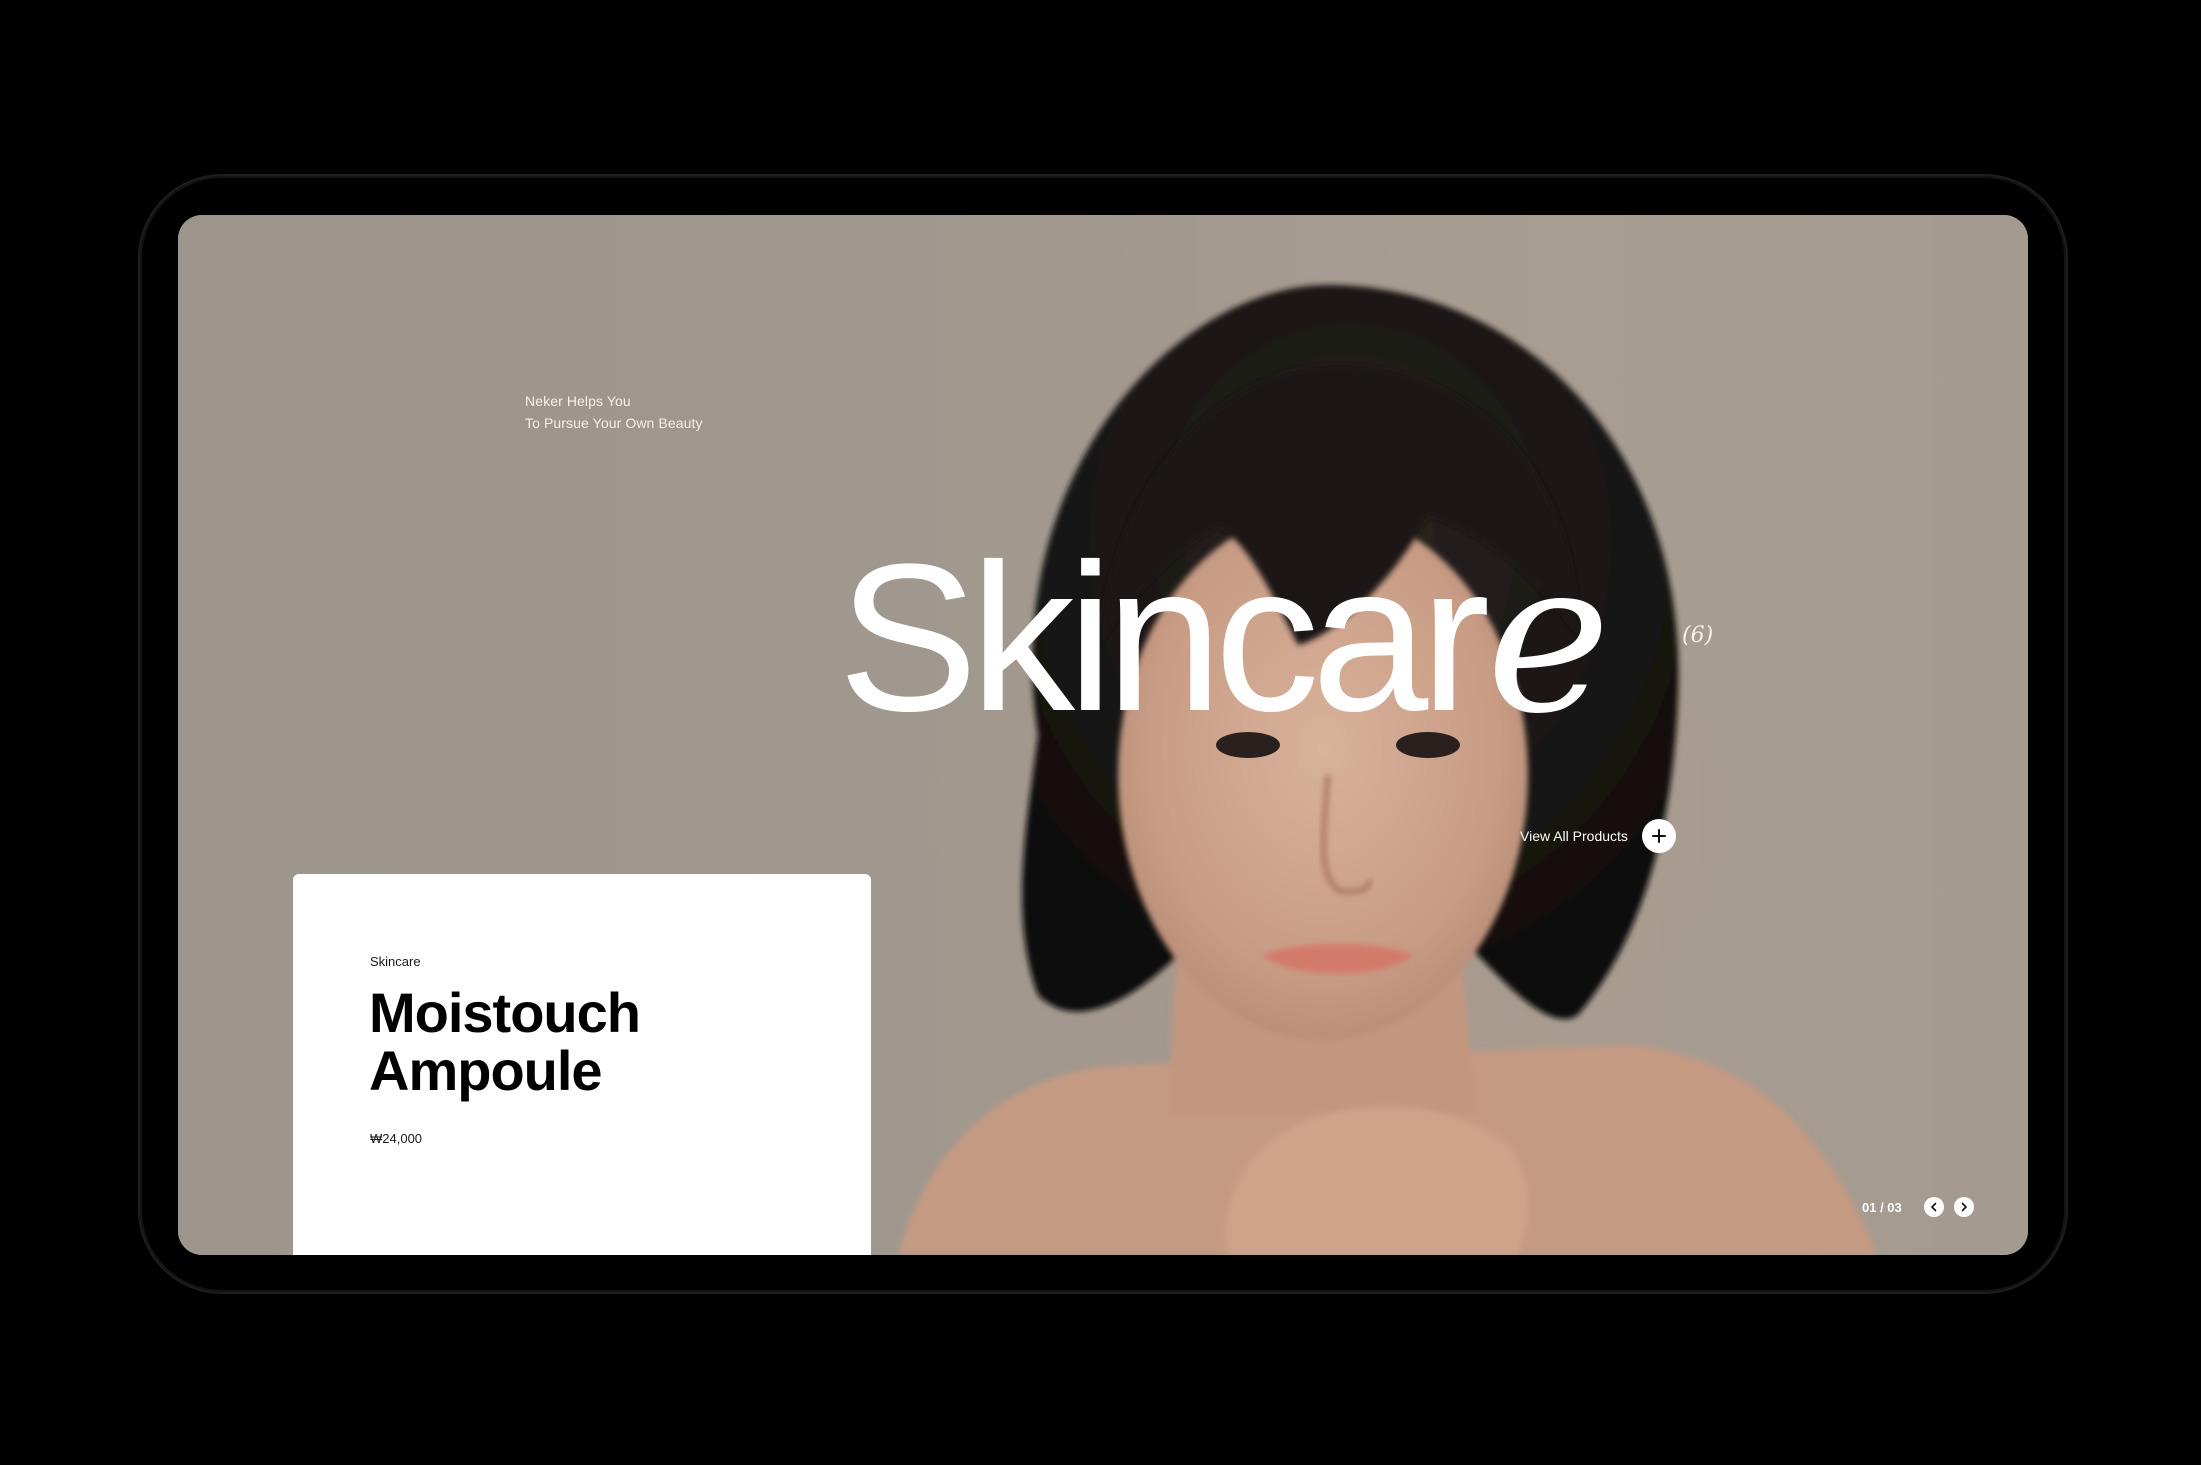 The height and width of the screenshot is (1465, 2201). I want to click on tagline-line-2: To Pursue Your Own Beauty, so click(614, 423).